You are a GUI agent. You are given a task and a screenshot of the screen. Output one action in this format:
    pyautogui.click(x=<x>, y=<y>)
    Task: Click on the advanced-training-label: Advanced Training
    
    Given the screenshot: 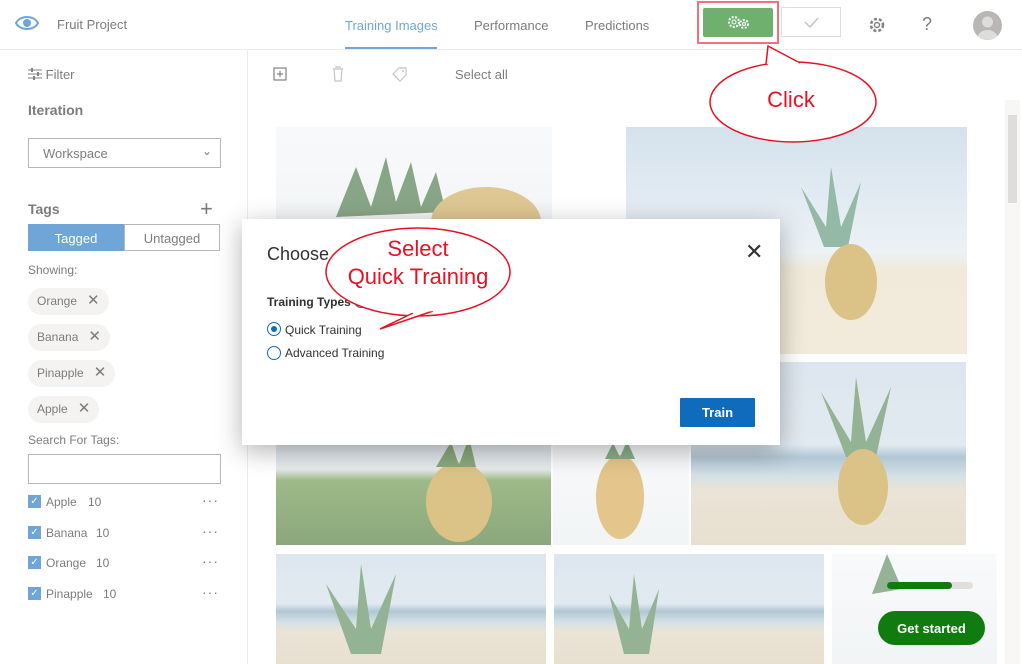 What is the action you would take?
    pyautogui.click(x=334, y=353)
    